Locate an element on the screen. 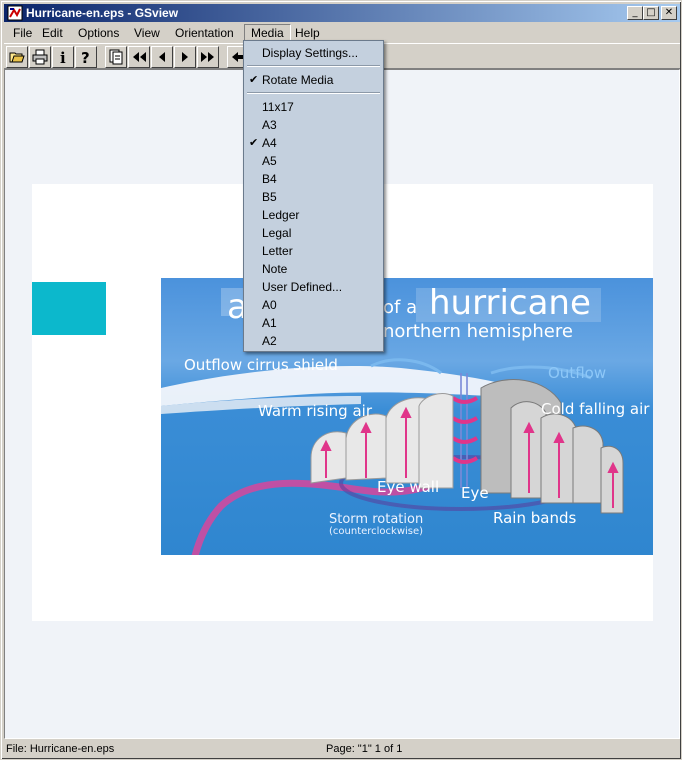 The image size is (682, 760). svg-text: i is located at coordinates (63, 57).